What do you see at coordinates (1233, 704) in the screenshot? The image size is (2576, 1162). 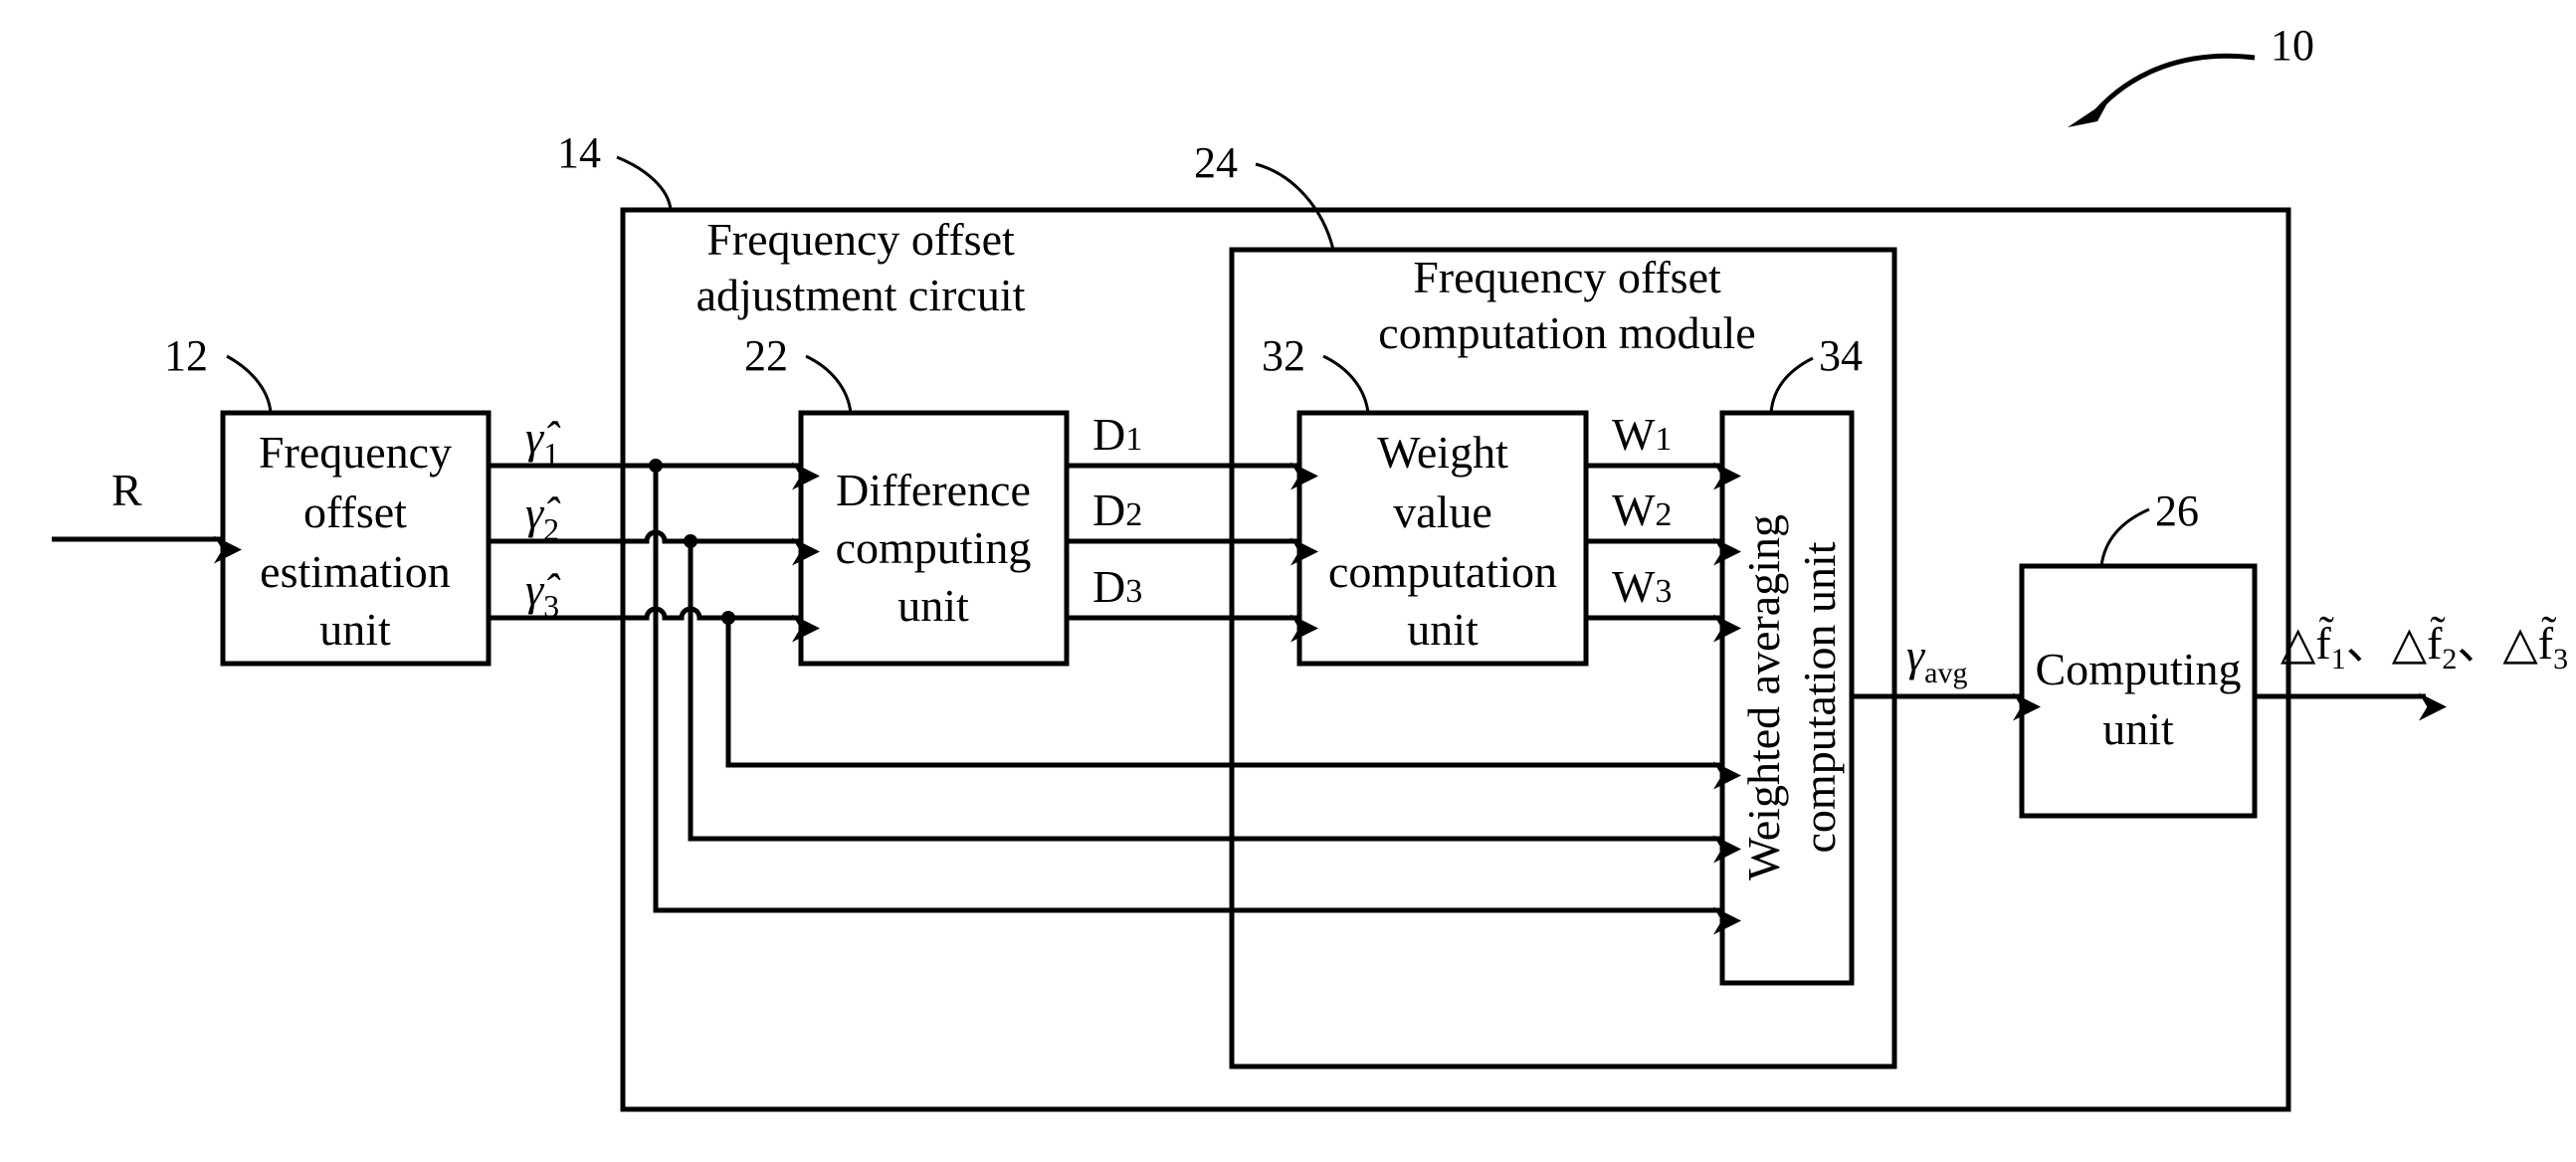 I see `feedback-line-r3` at bounding box center [1233, 704].